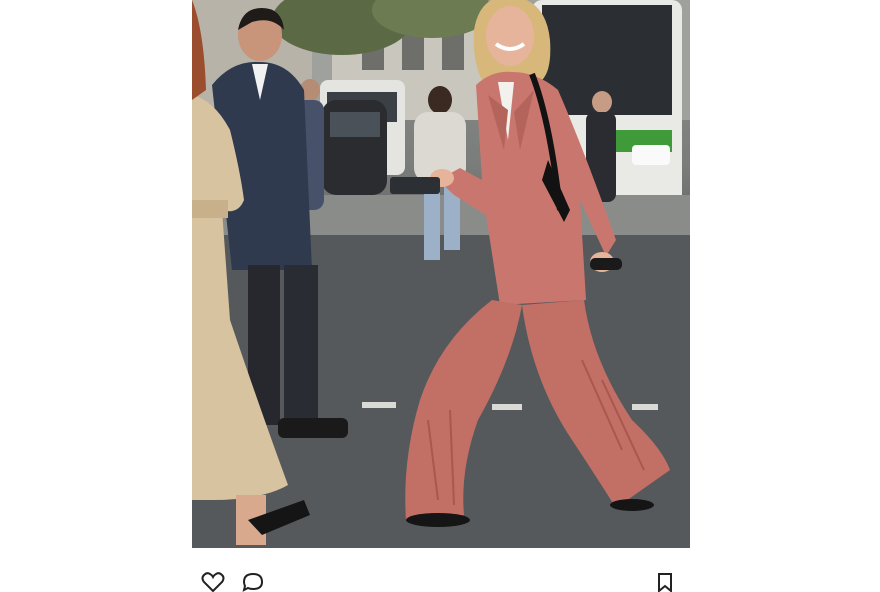 The height and width of the screenshot is (592, 880). Describe the element at coordinates (441, 570) in the screenshot. I see `post-action-bar: heart-icon comment-icon bookmark-icon` at that location.